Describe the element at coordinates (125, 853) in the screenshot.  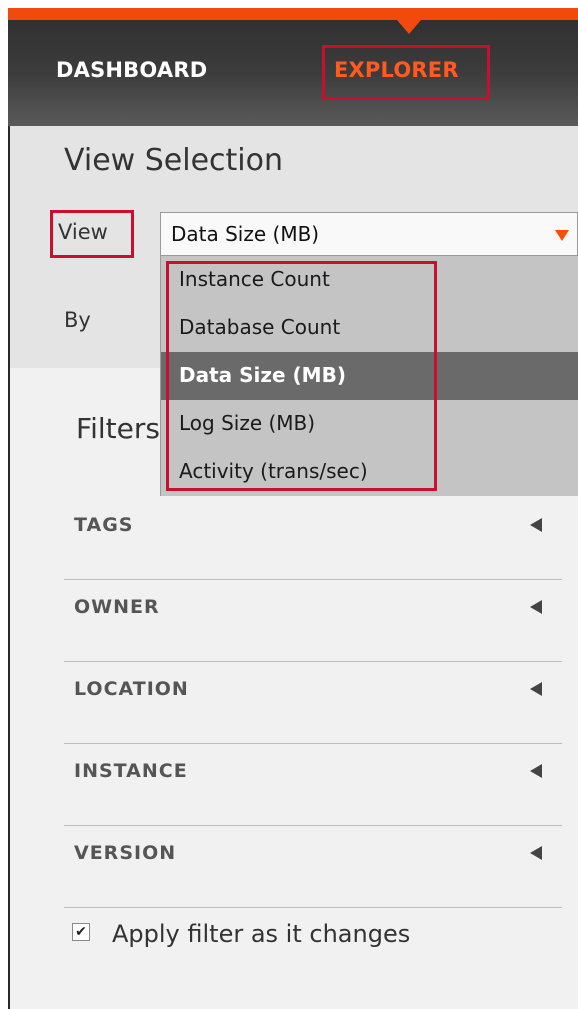
I see `filter-label: VERSION` at that location.